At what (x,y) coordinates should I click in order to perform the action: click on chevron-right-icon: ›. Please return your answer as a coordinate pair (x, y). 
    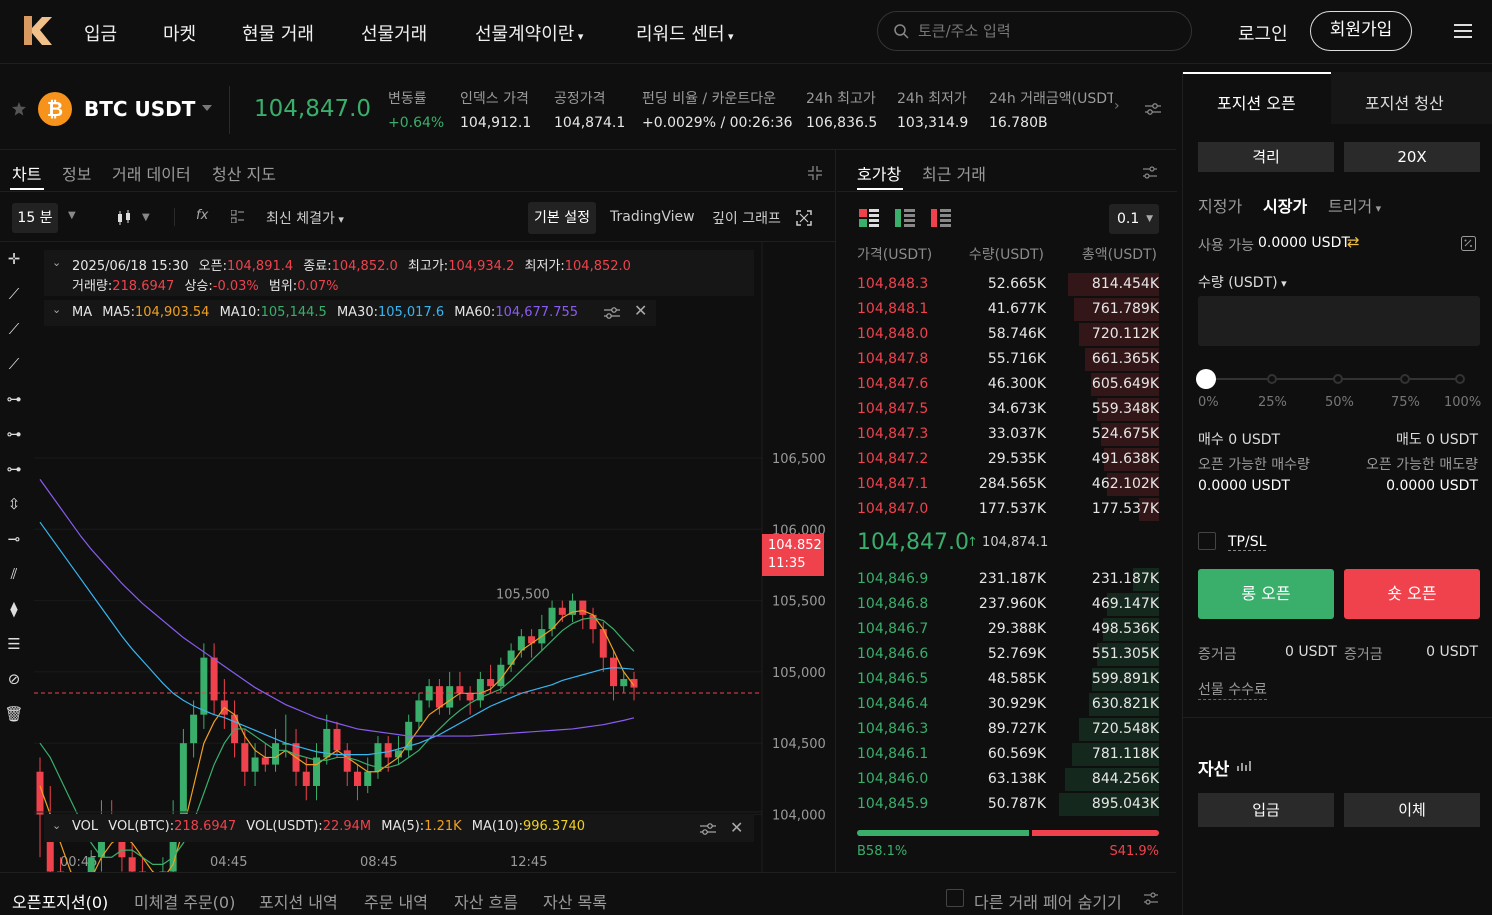
    Looking at the image, I should click on (1117, 106).